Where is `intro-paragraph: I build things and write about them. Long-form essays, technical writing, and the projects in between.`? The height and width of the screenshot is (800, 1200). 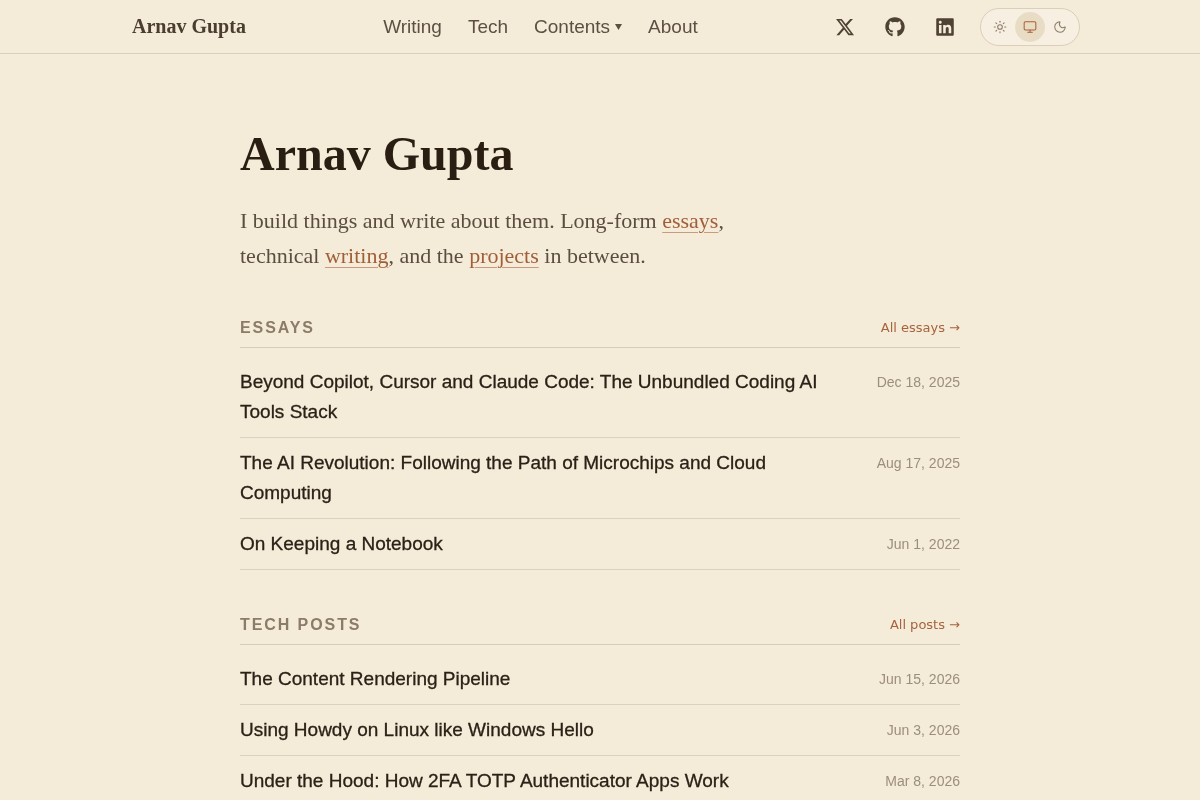 intro-paragraph: I build things and write about them. Long-form essays, technical writing, and the projects in between. is located at coordinates (482, 238).